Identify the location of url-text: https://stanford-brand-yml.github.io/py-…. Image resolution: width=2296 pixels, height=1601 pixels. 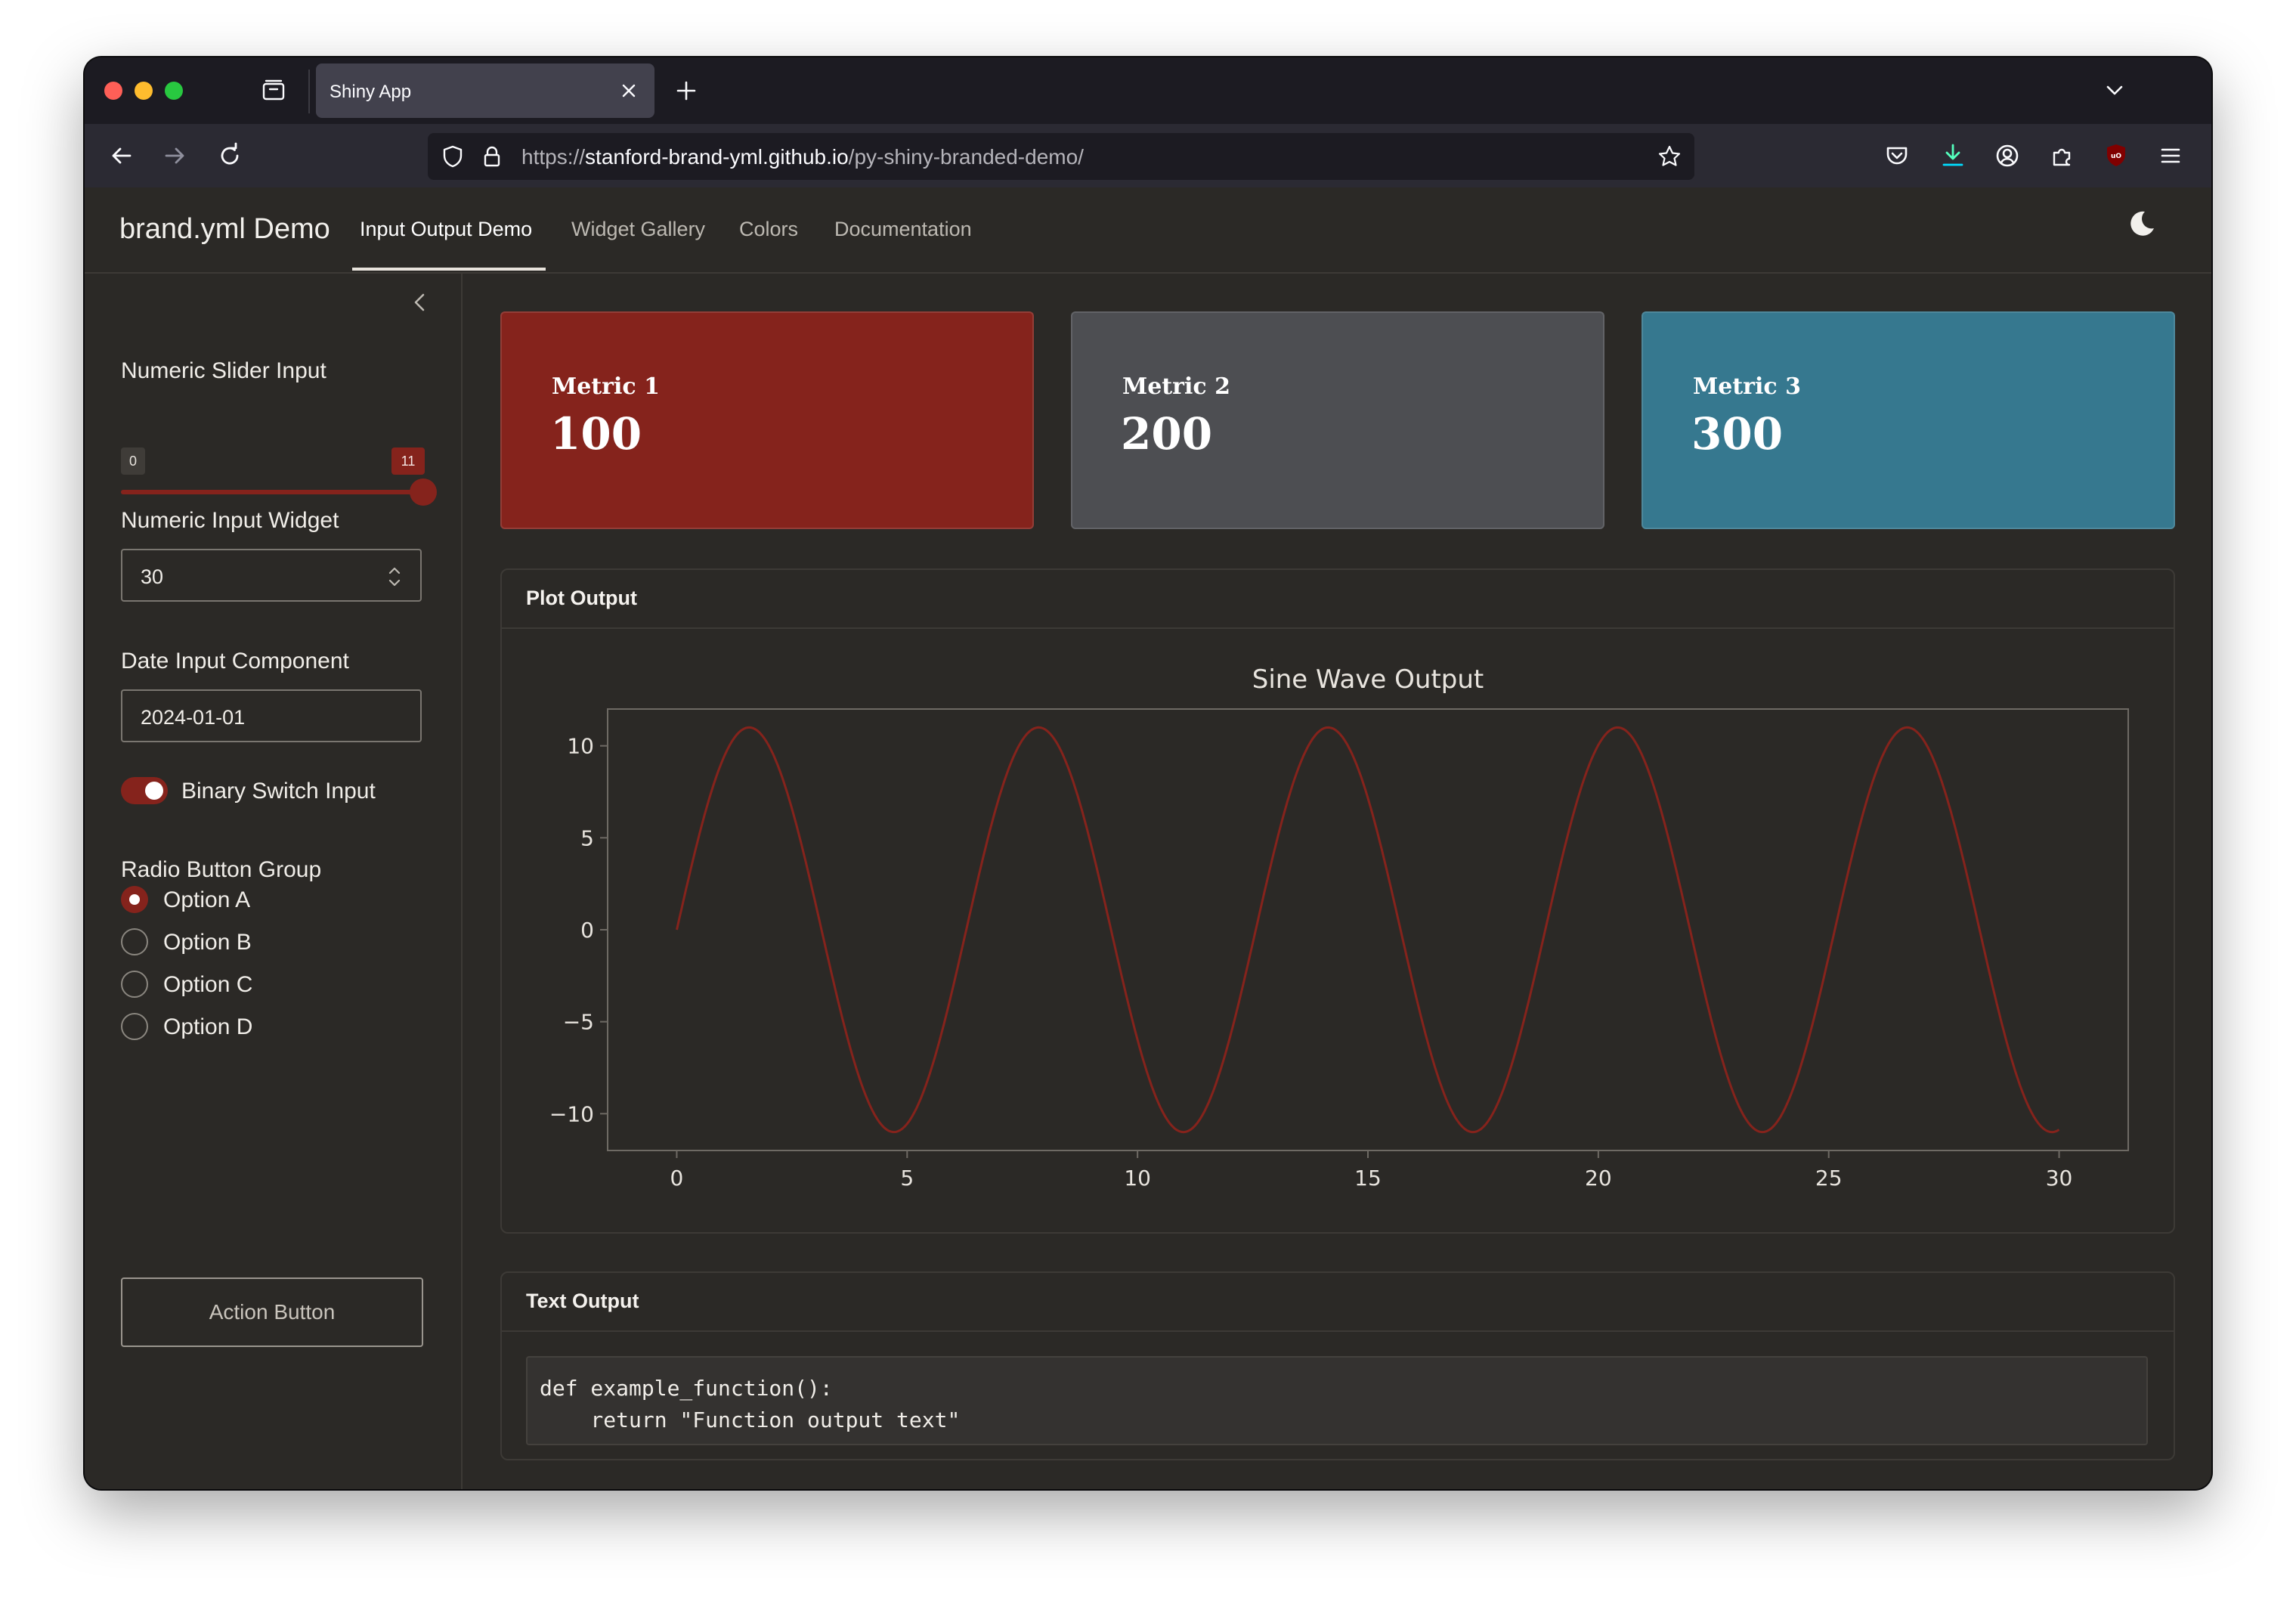
(802, 157).